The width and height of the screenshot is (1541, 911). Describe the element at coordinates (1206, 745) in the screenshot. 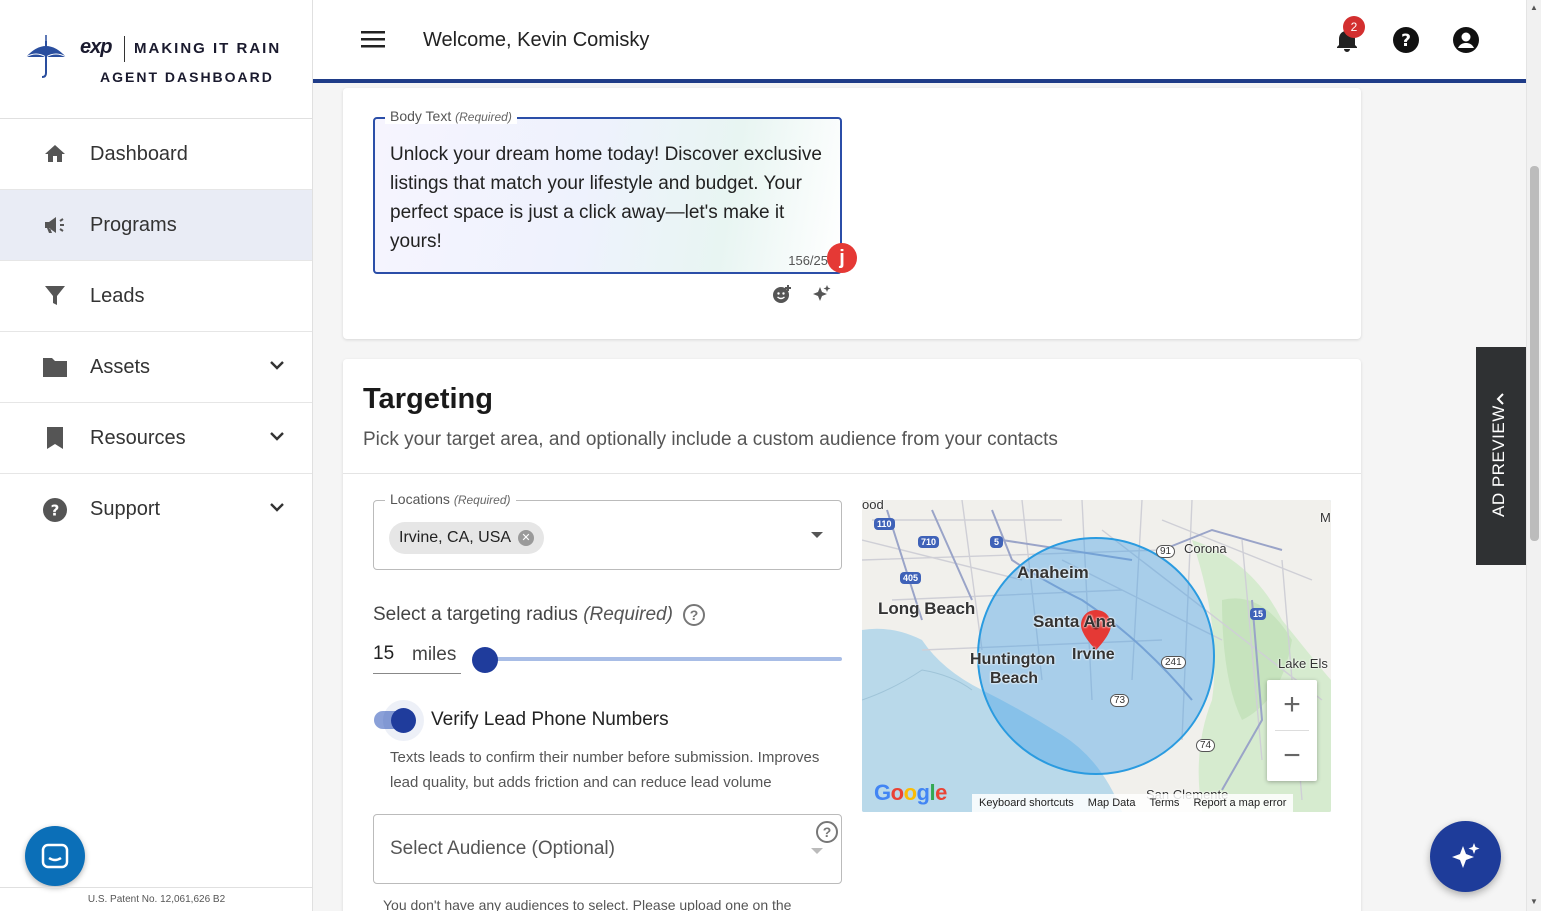

I see `route-shield-74: 74` at that location.